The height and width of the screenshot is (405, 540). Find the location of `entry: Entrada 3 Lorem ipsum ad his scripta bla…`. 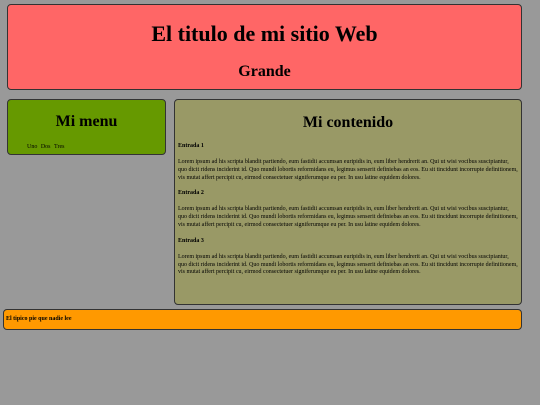

entry: Entrada 3 Lorem ipsum ad his scripta bla… is located at coordinates (348, 257).